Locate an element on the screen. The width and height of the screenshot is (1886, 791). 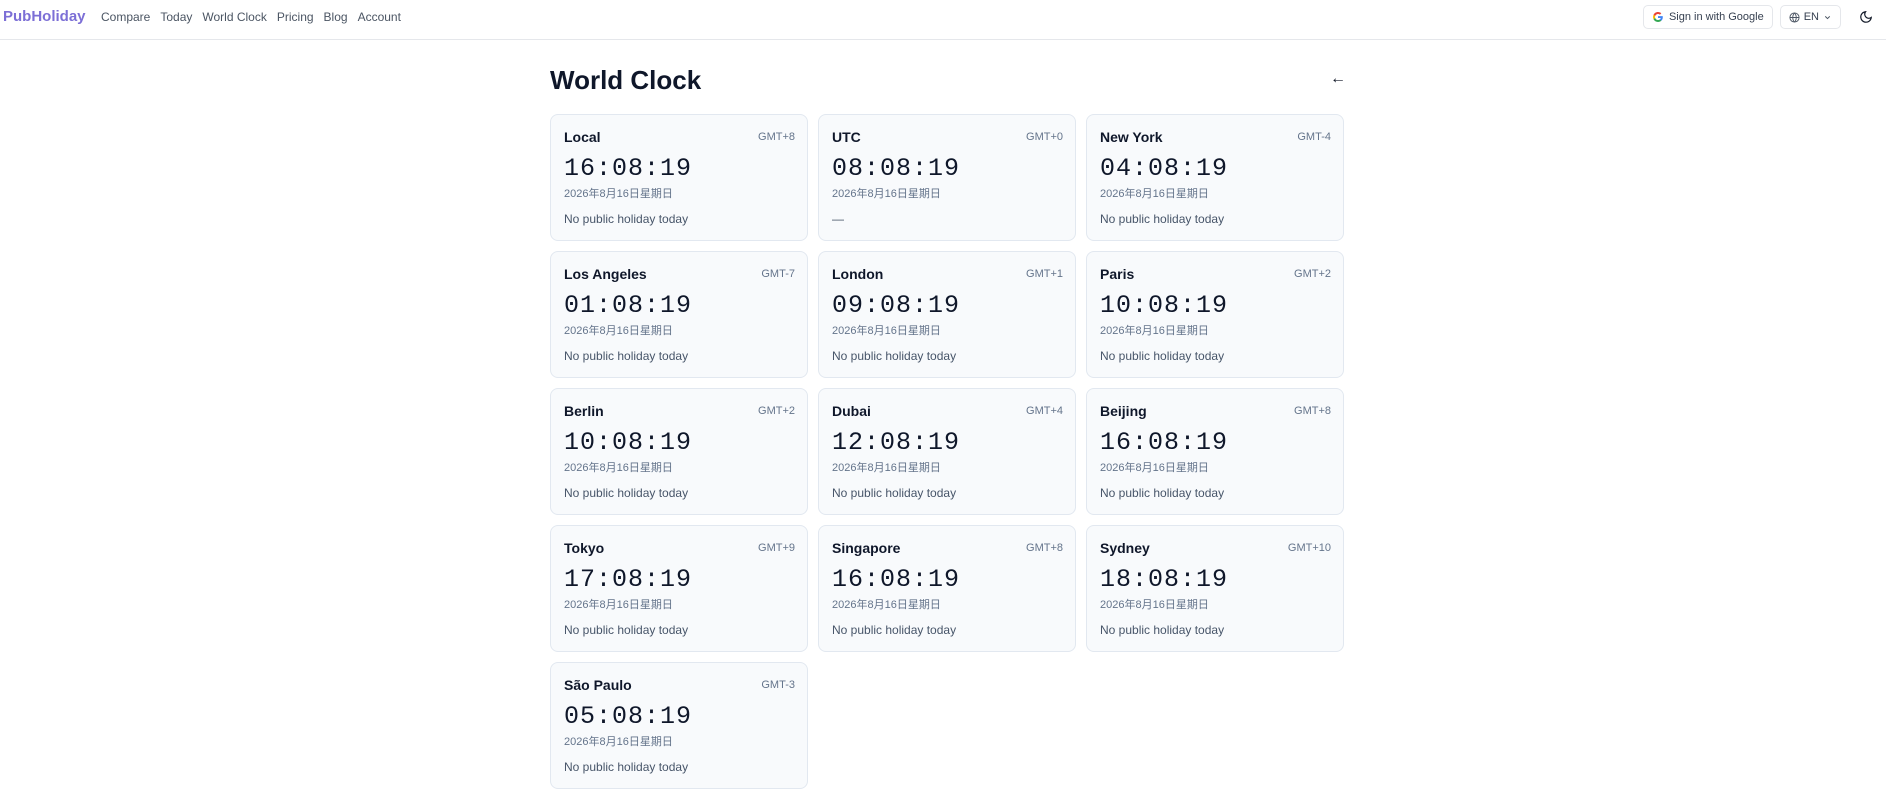
city-name: Los Angeles is located at coordinates (605, 274).